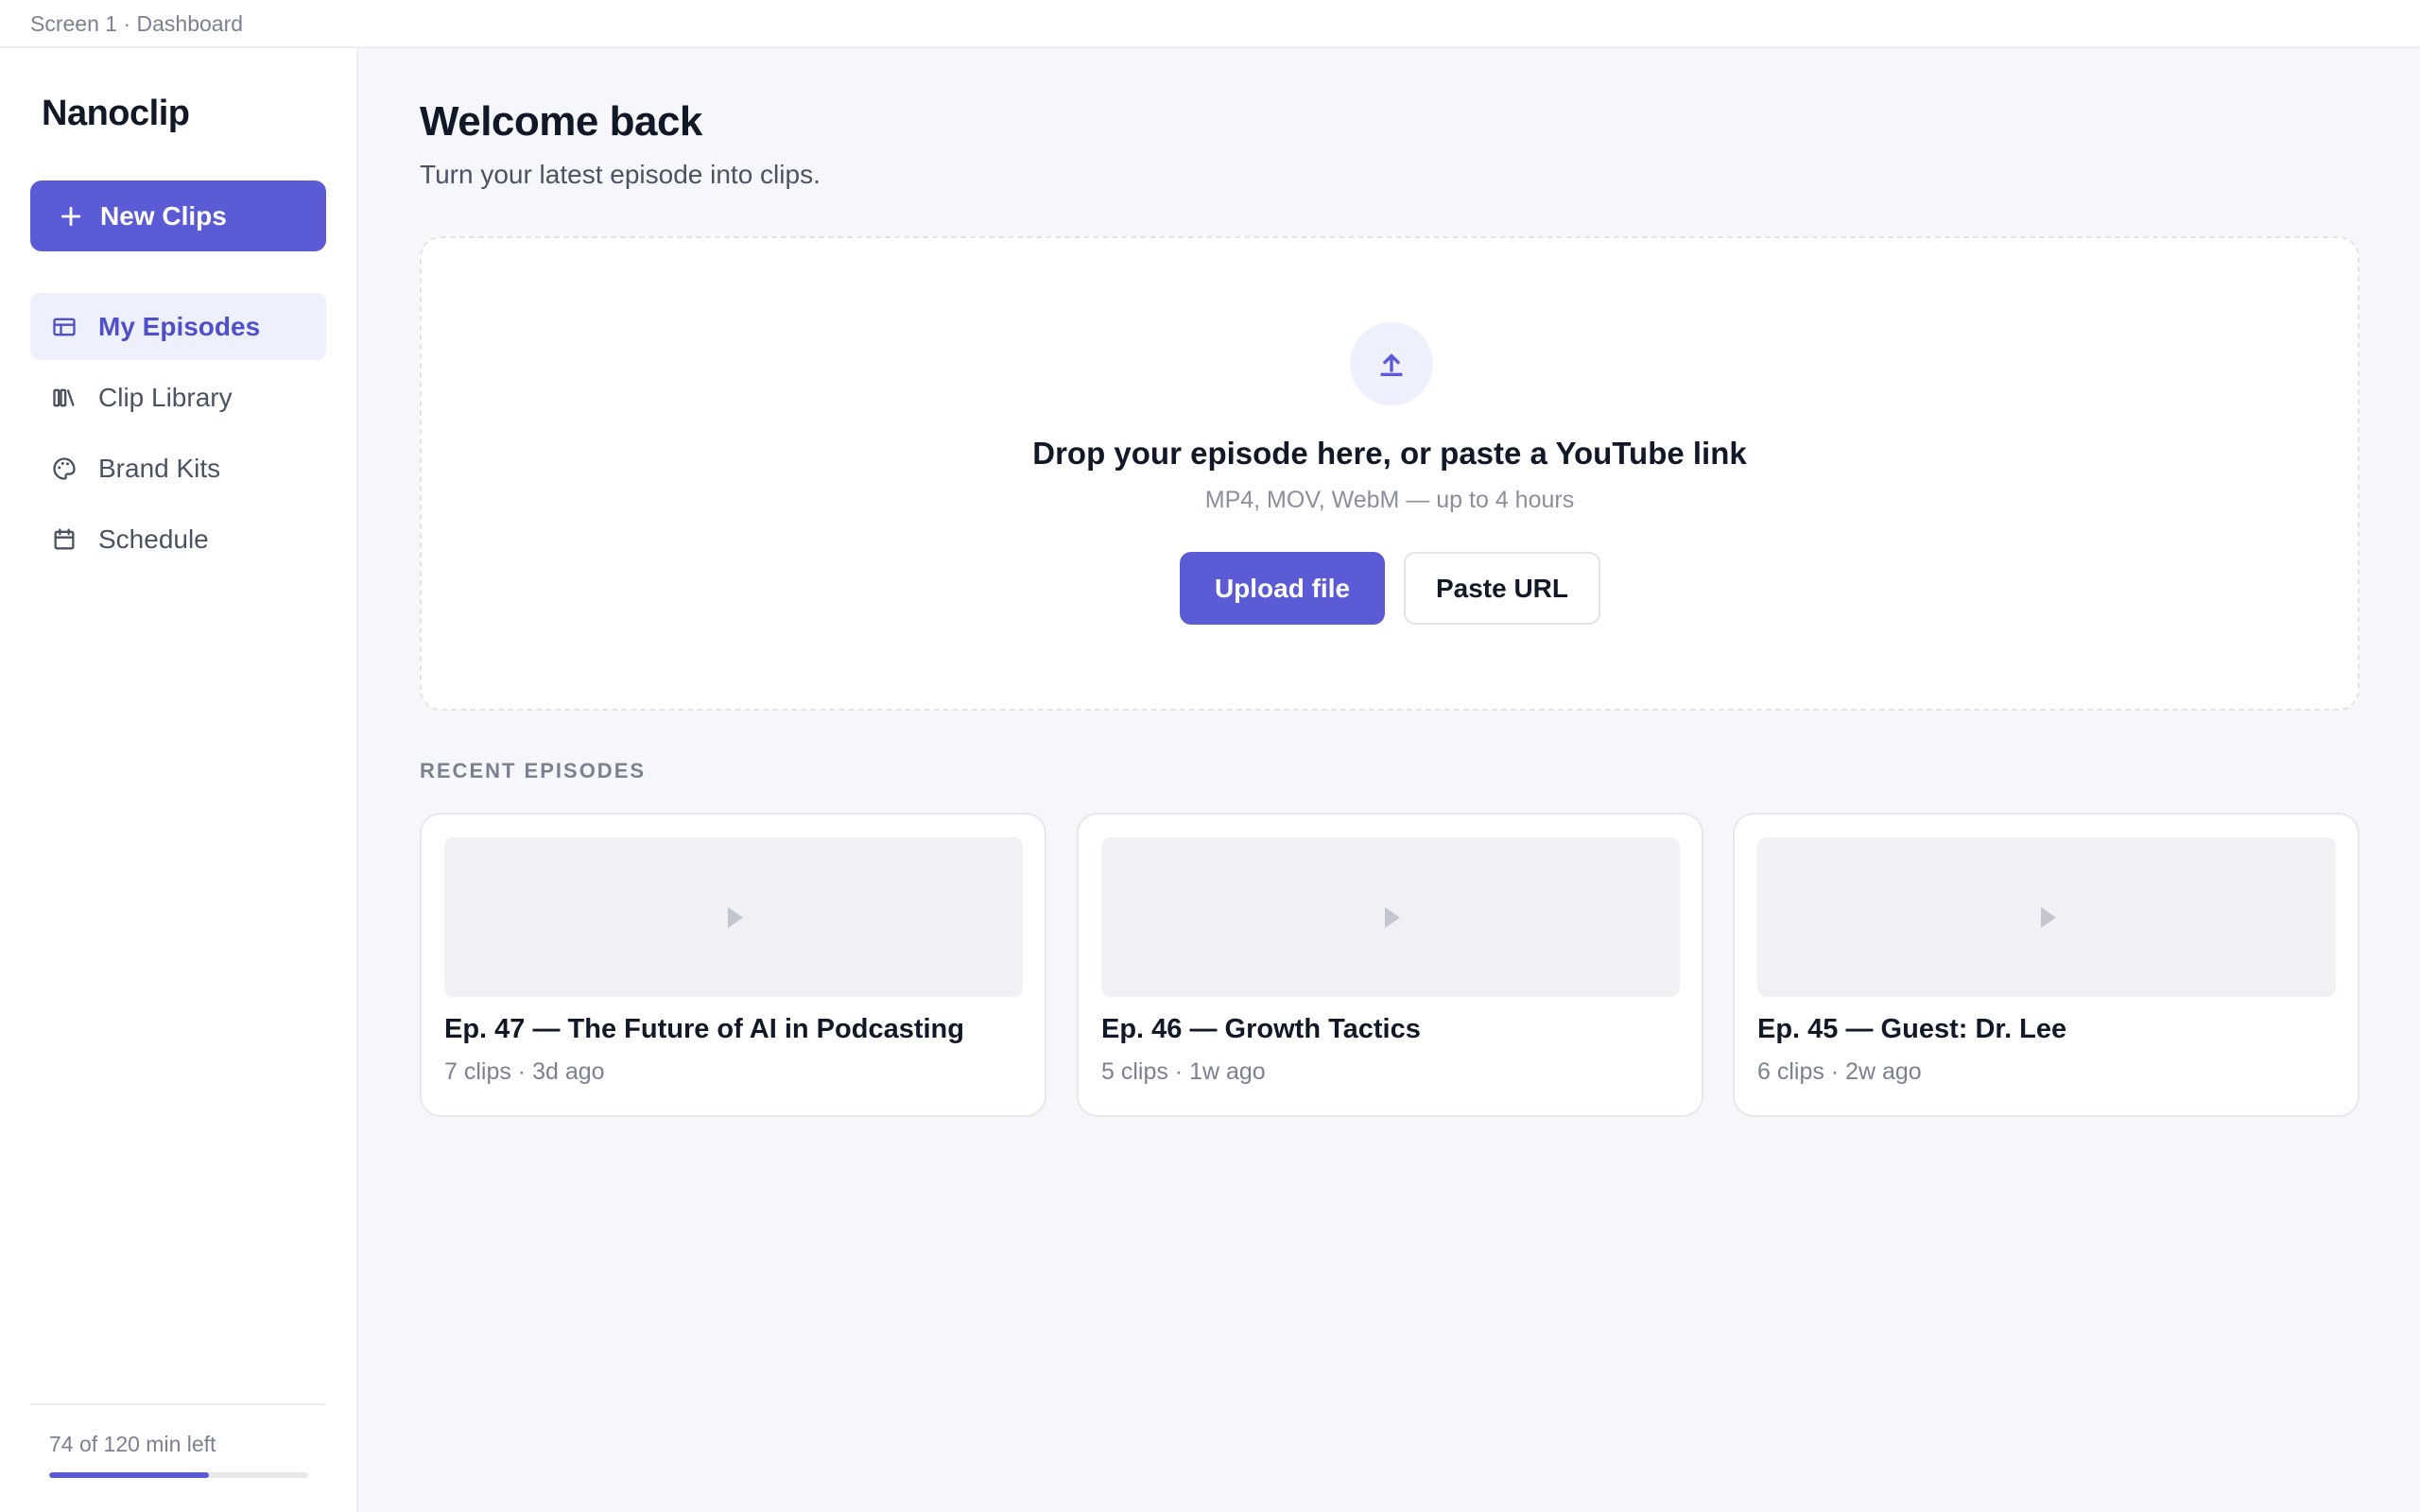 This screenshot has width=2420, height=1512. I want to click on screen-label: Screen 1 · Dashboard, so click(137, 23).